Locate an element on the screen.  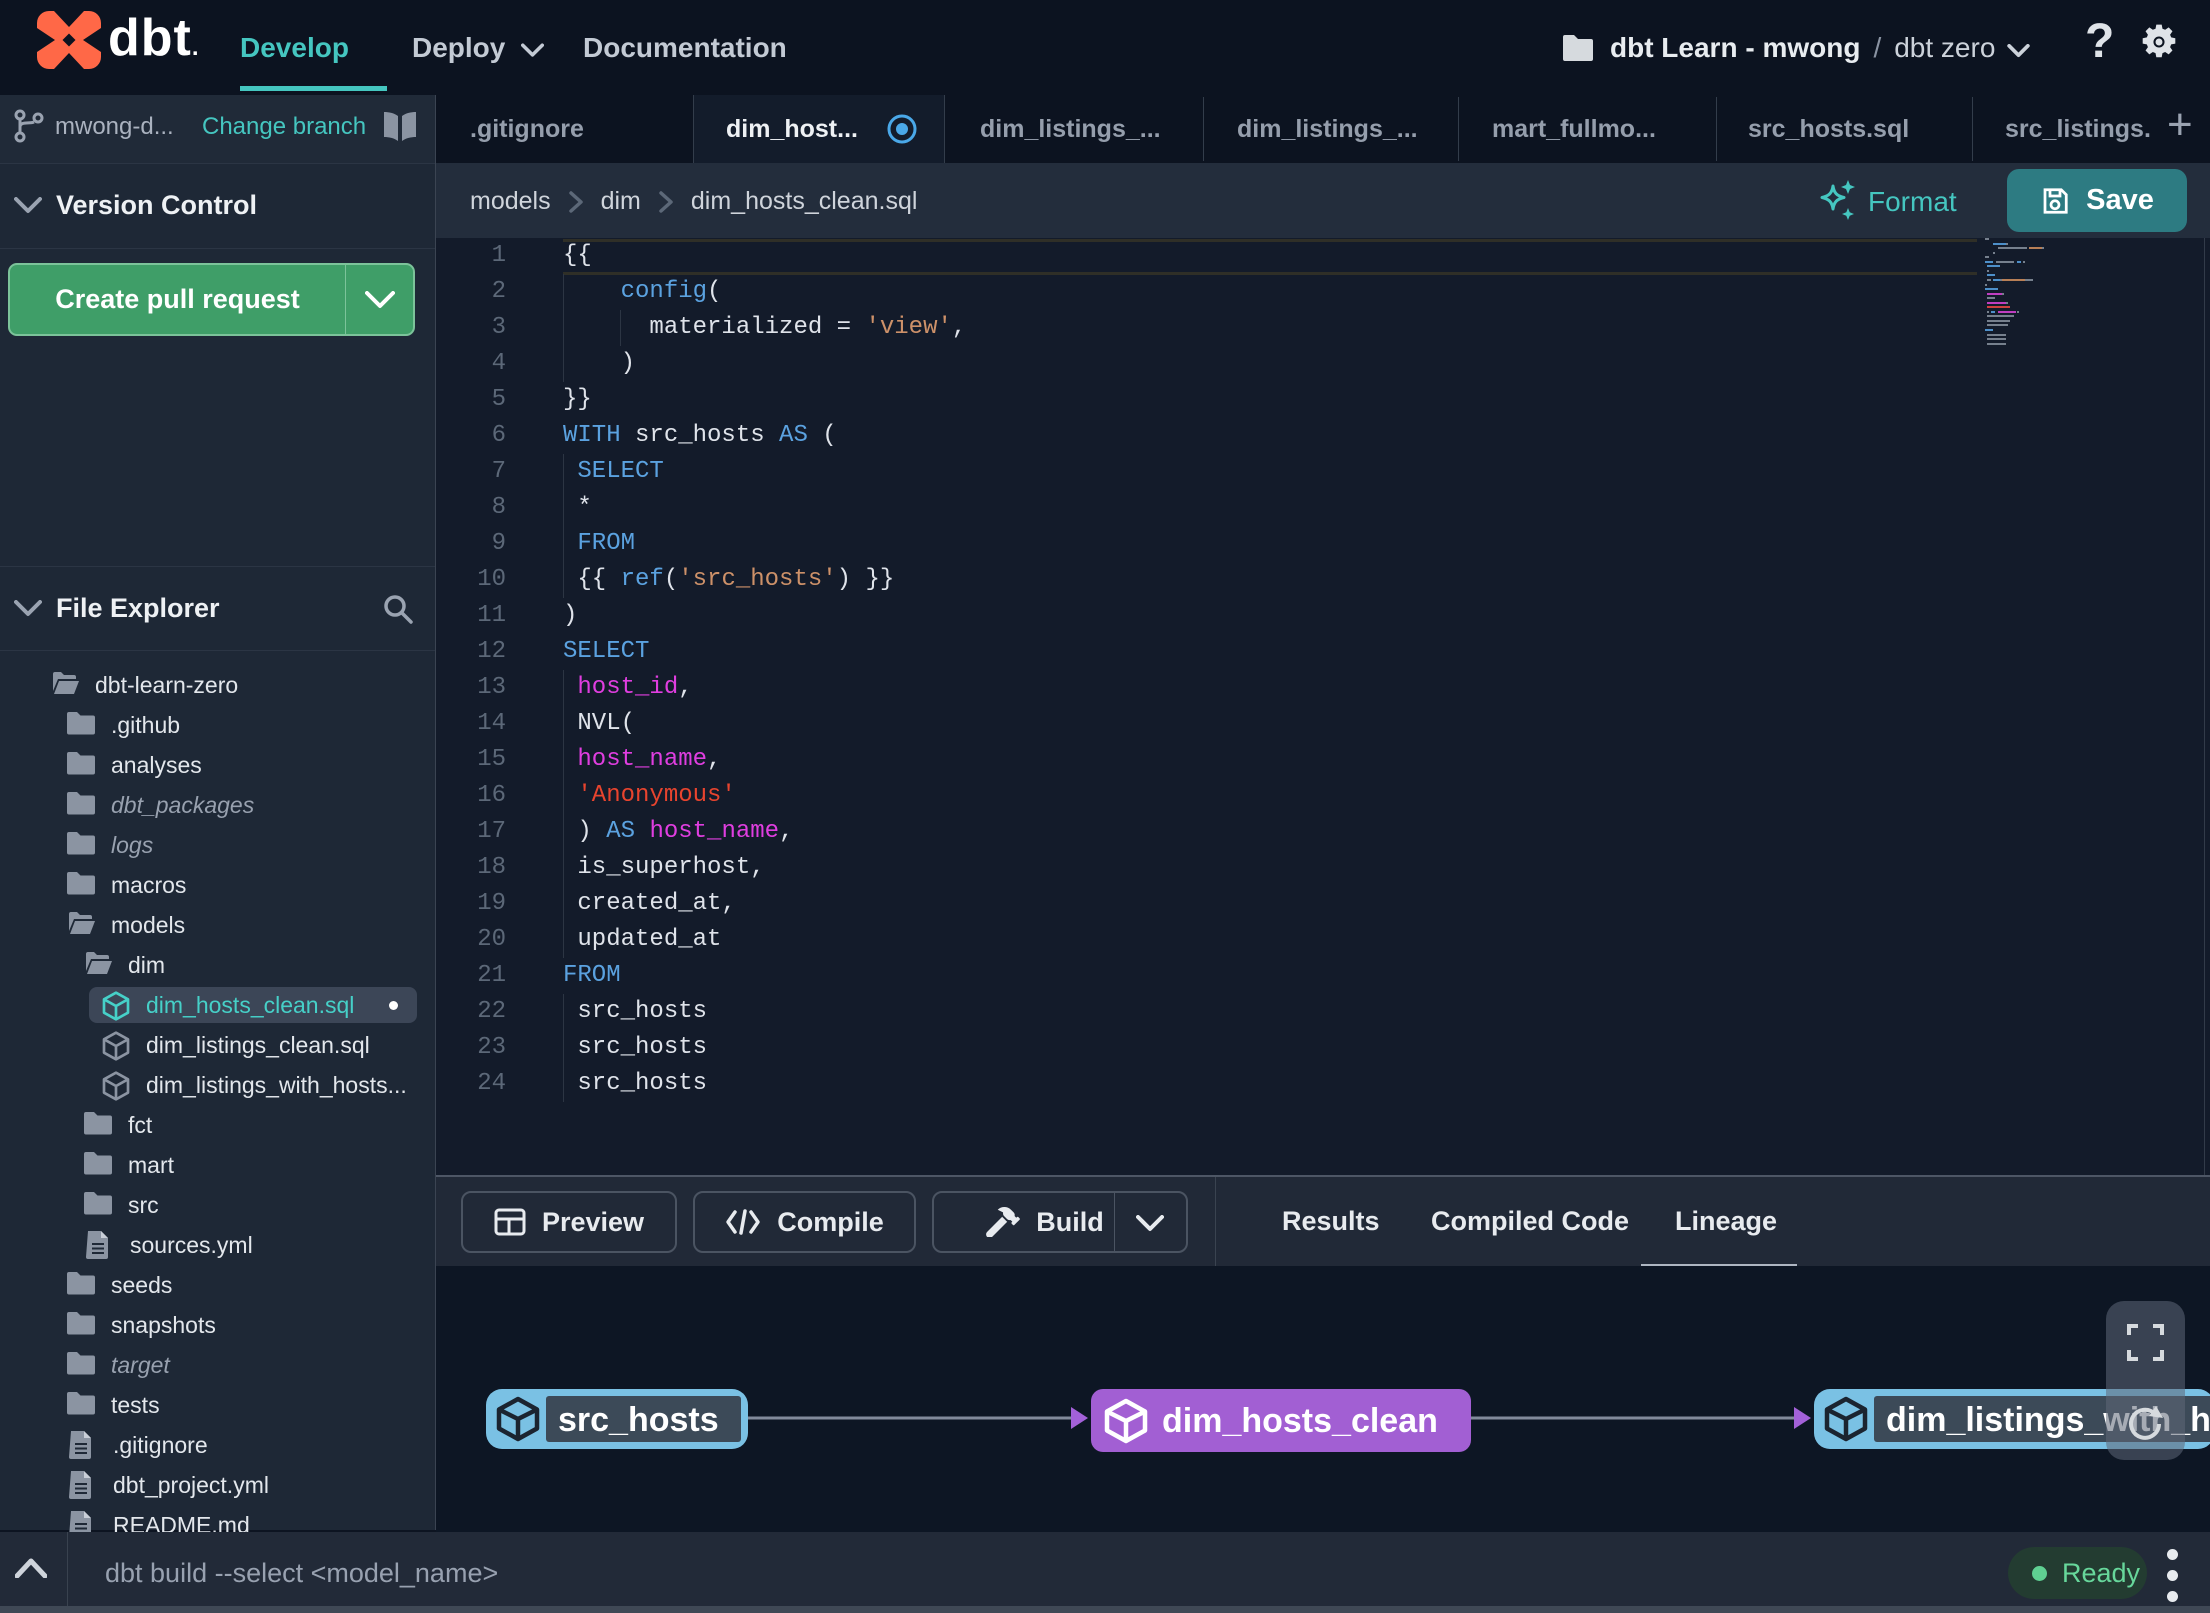
svg-text: dim_hosts_clean is located at coordinates (1300, 1421).